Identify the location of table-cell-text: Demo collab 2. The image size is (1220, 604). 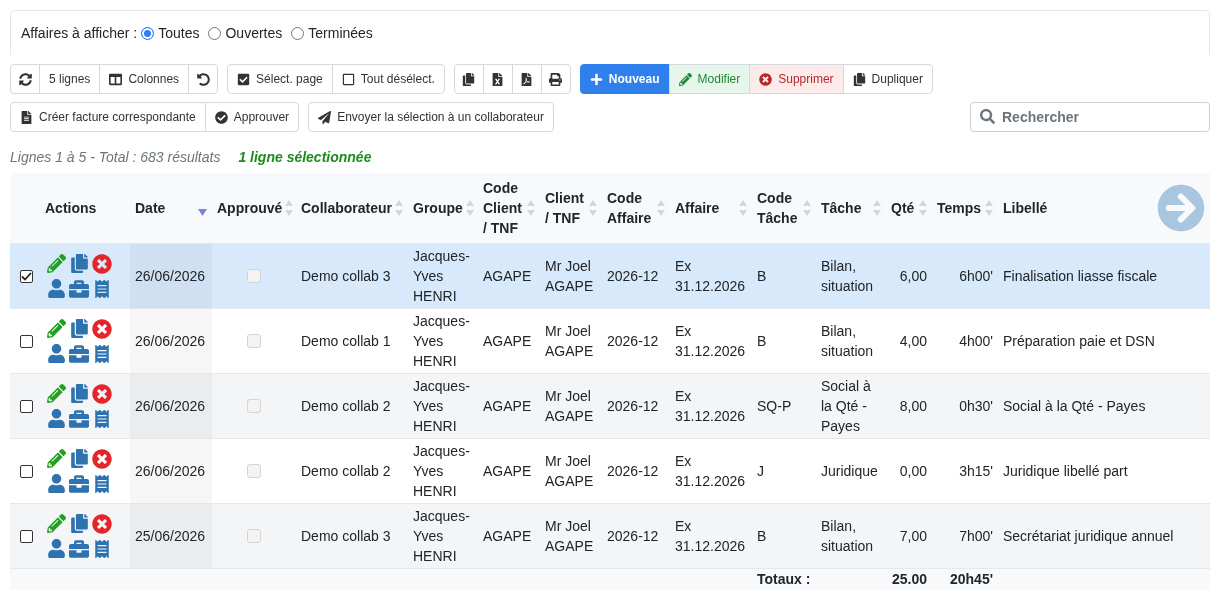
(346, 471).